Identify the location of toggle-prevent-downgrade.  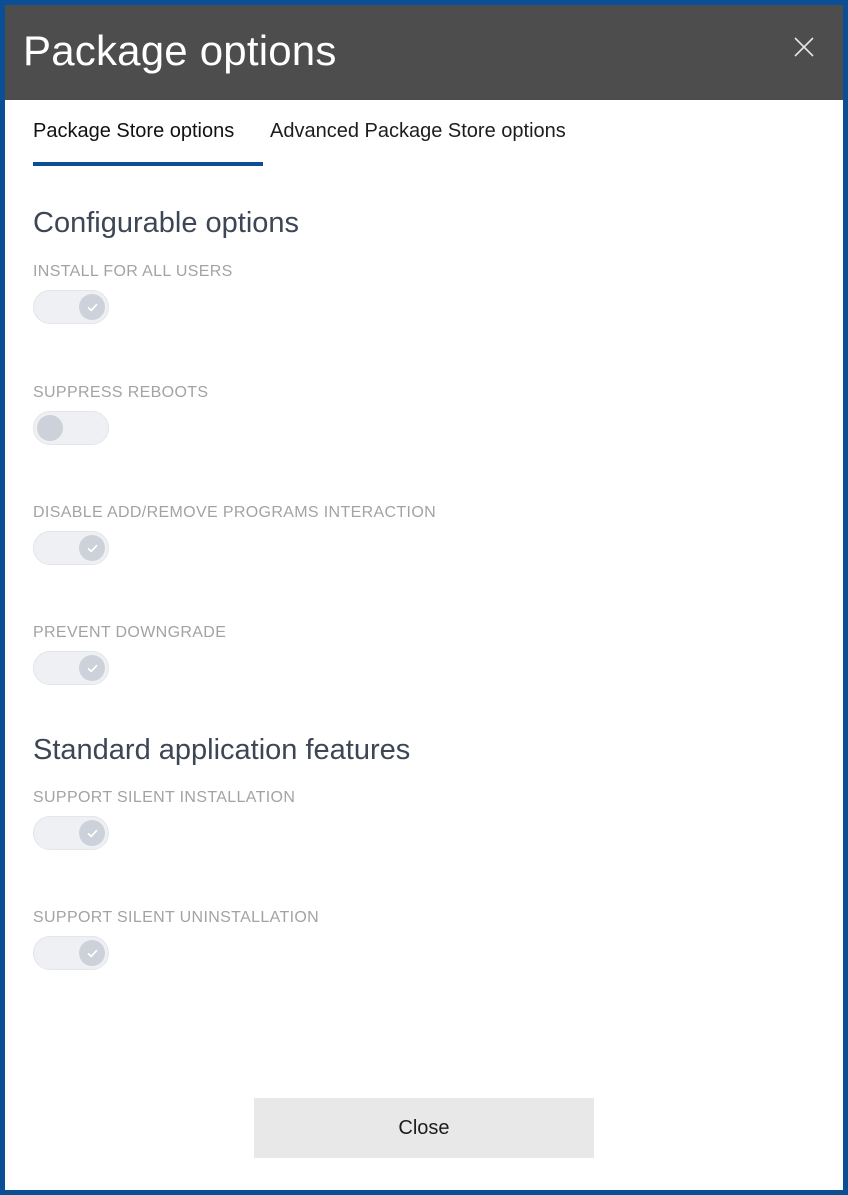
(71, 668).